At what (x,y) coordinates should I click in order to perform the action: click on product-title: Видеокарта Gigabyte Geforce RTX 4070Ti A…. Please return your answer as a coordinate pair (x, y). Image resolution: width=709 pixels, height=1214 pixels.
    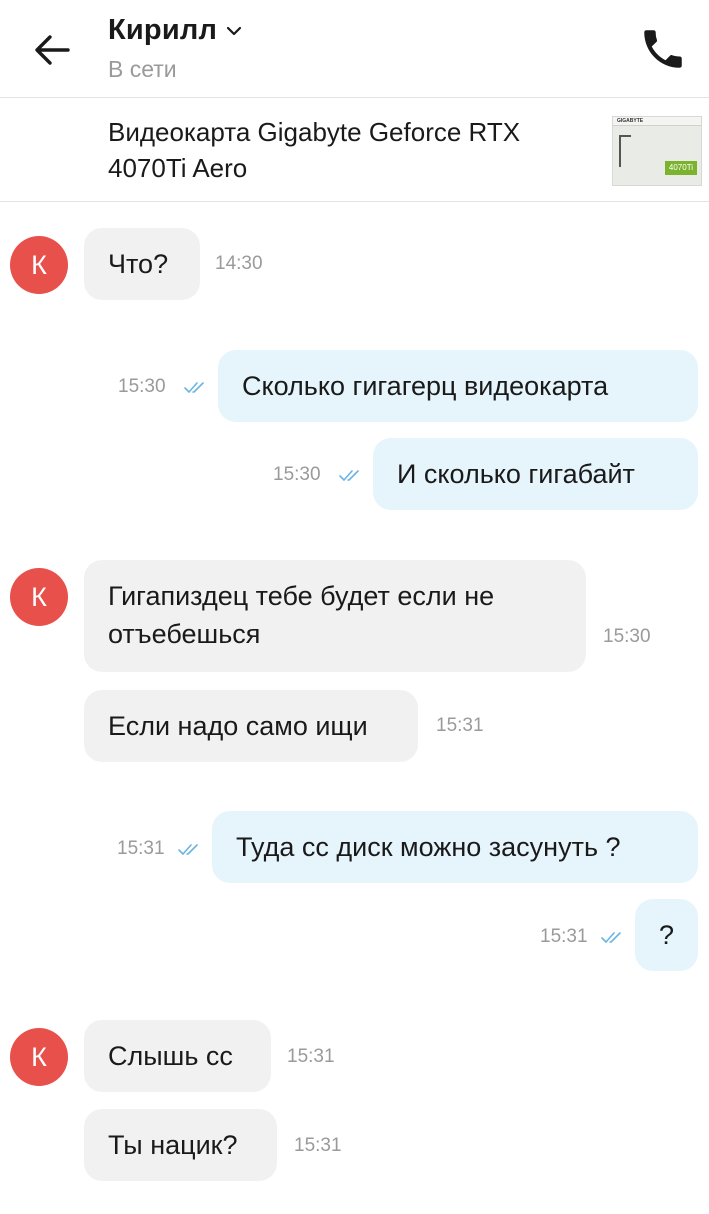
    Looking at the image, I should click on (314, 150).